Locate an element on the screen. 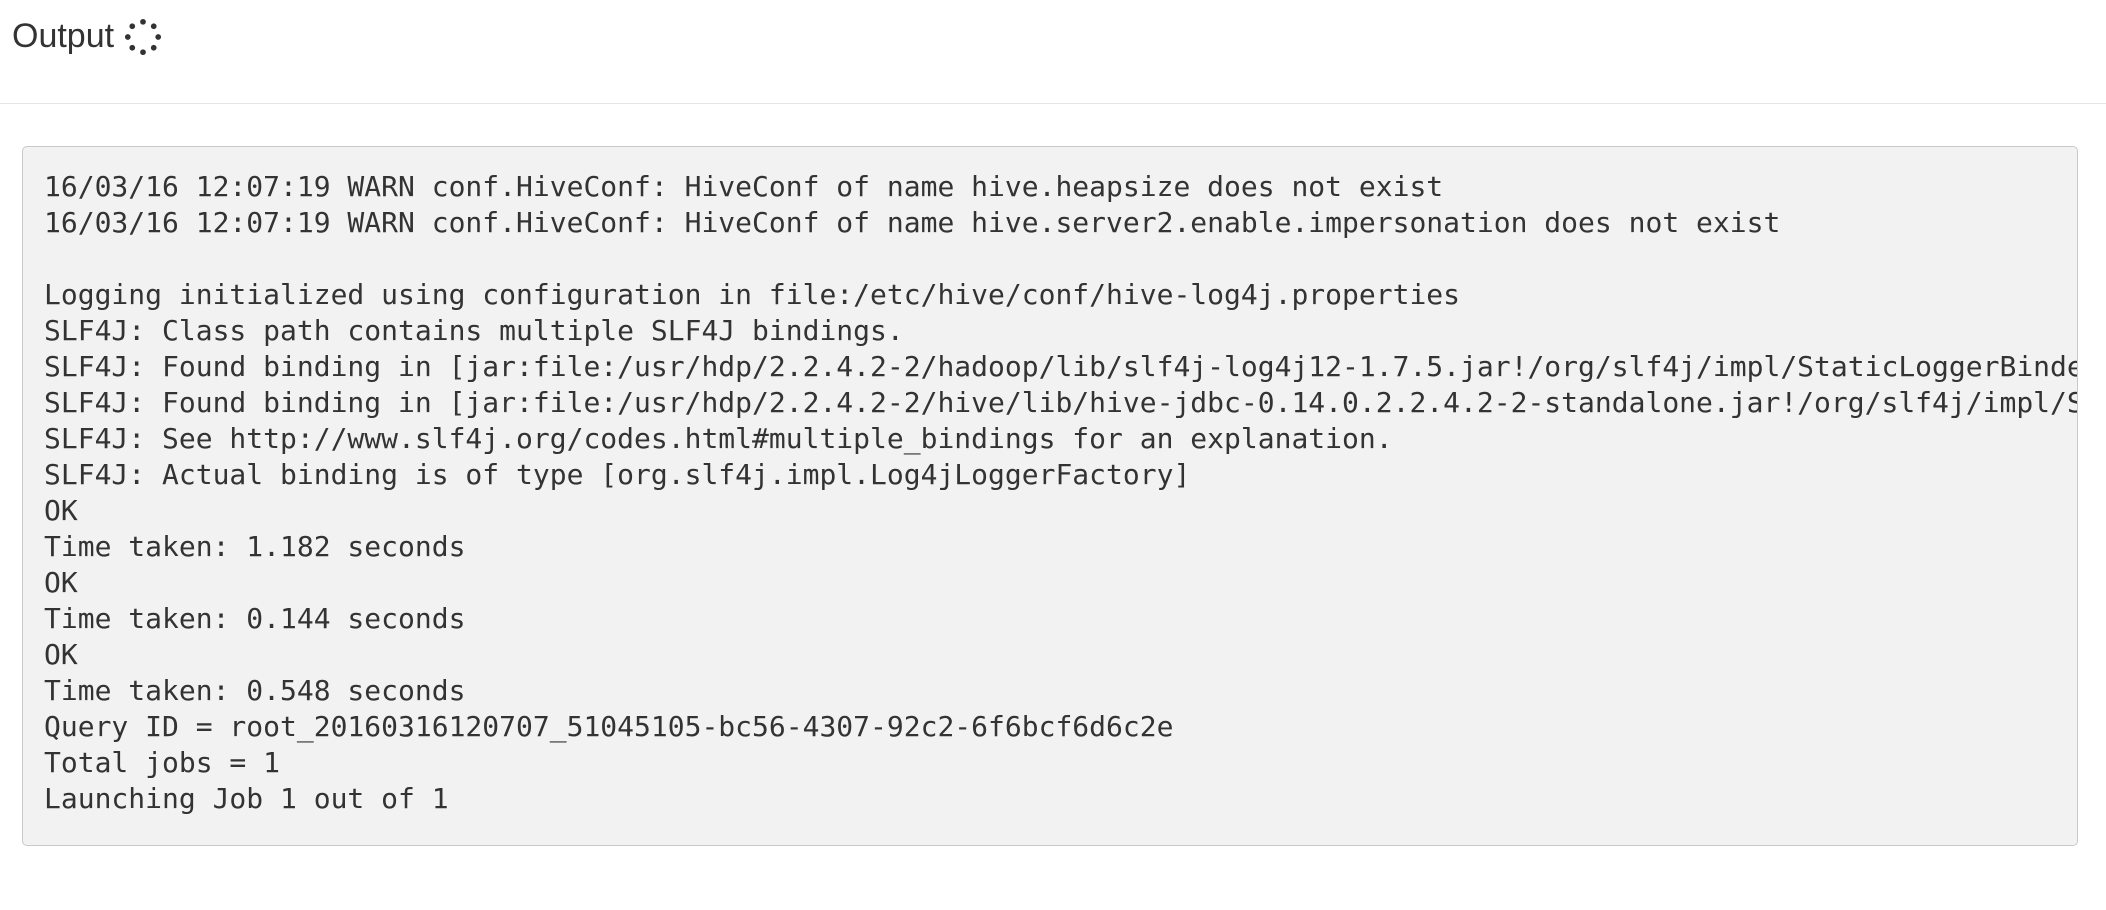 The height and width of the screenshot is (910, 2106). loading-spinner-icon is located at coordinates (143, 37).